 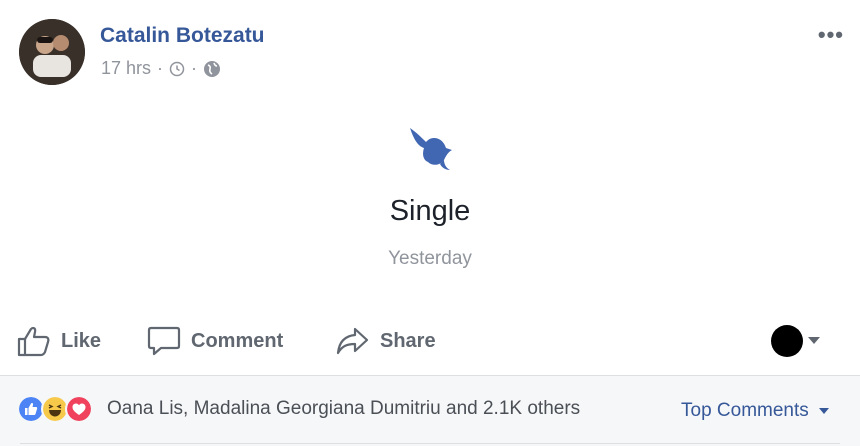 What do you see at coordinates (177, 68) in the screenshot?
I see `clock-icon` at bounding box center [177, 68].